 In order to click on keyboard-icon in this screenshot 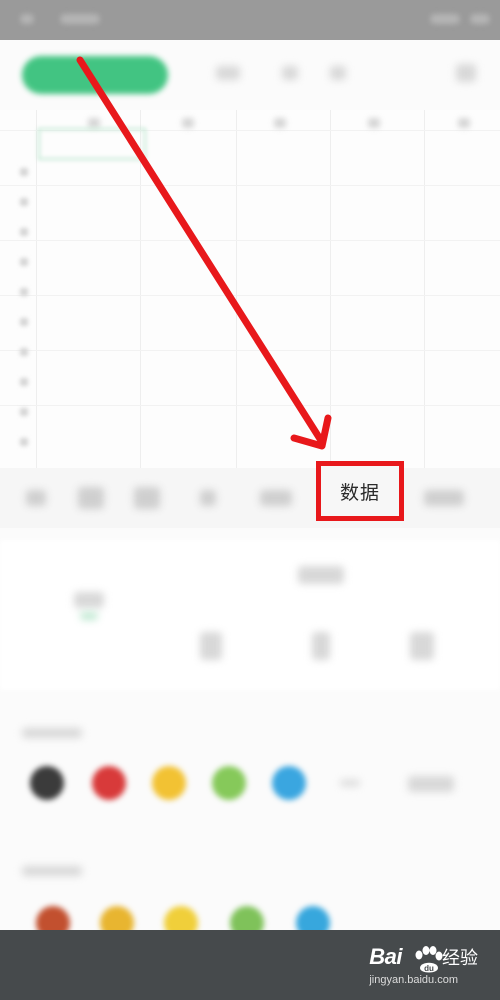, I will do `click(36, 498)`.